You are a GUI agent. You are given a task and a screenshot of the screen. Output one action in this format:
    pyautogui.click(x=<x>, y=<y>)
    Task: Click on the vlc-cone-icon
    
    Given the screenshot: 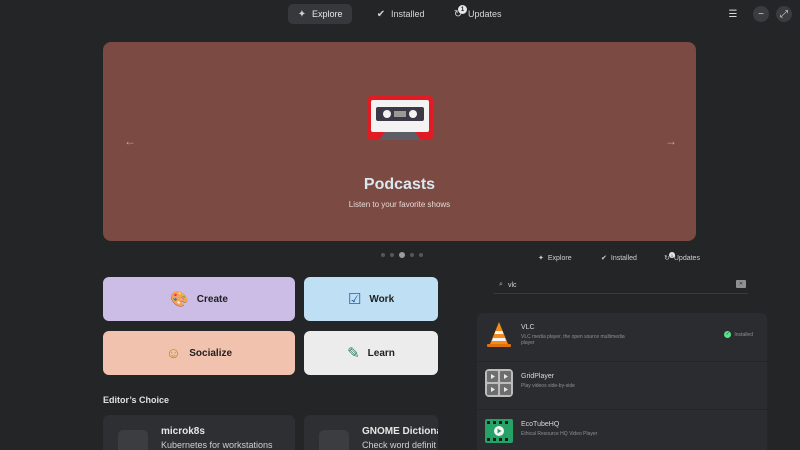 What is the action you would take?
    pyautogui.click(x=499, y=334)
    